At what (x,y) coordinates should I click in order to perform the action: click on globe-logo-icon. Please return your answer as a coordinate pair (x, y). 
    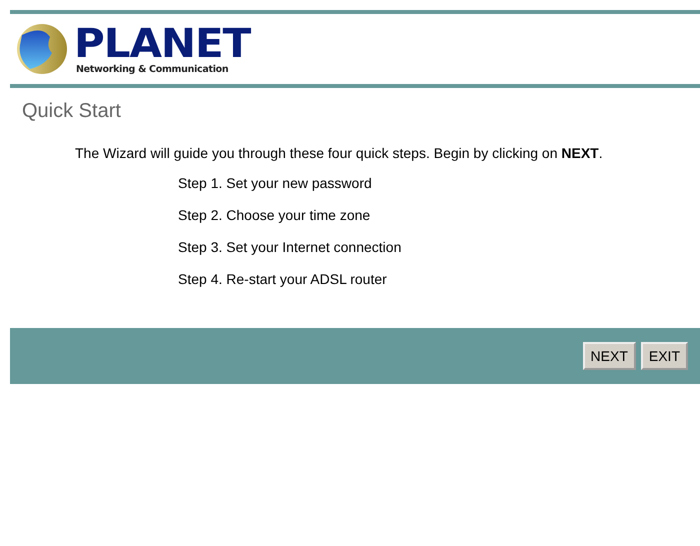
    Looking at the image, I should click on (42, 49).